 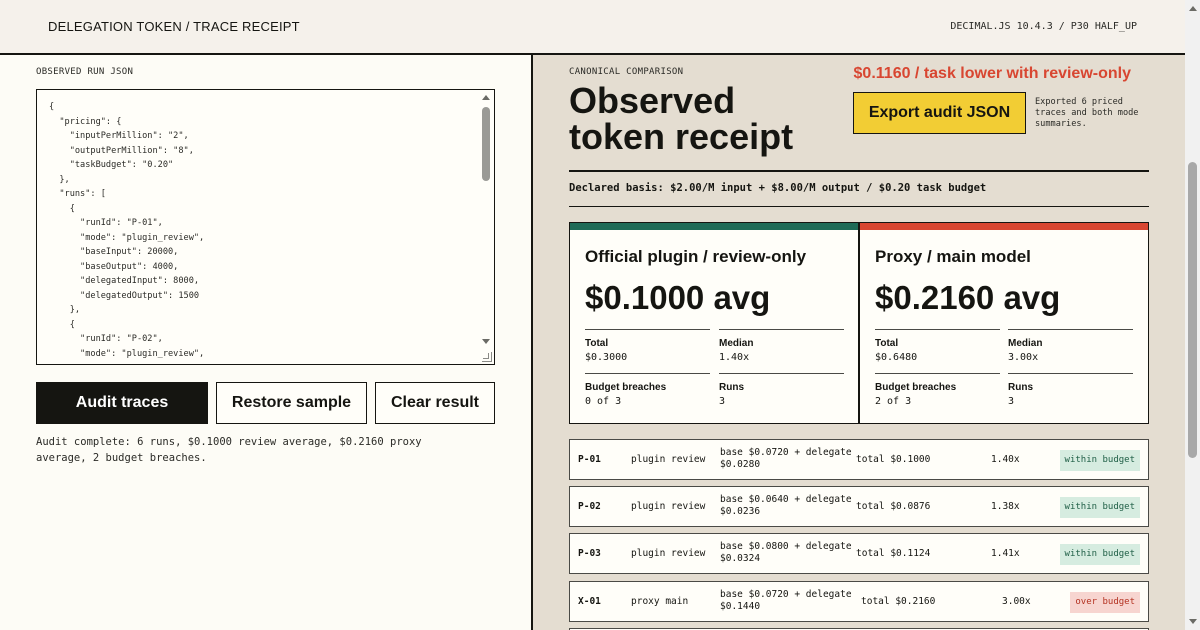 What do you see at coordinates (435, 403) in the screenshot?
I see `clear-result-button: Clear result` at bounding box center [435, 403].